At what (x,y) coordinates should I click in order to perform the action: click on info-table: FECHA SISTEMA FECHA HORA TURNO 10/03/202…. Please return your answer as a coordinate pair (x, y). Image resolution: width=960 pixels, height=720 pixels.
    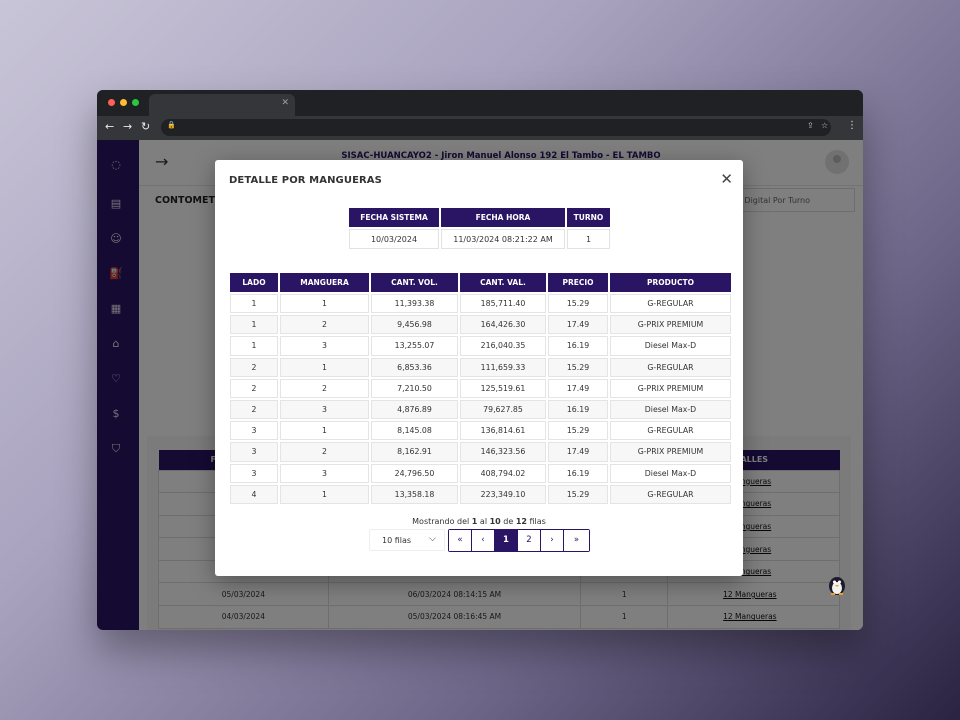
    Looking at the image, I should click on (479, 228).